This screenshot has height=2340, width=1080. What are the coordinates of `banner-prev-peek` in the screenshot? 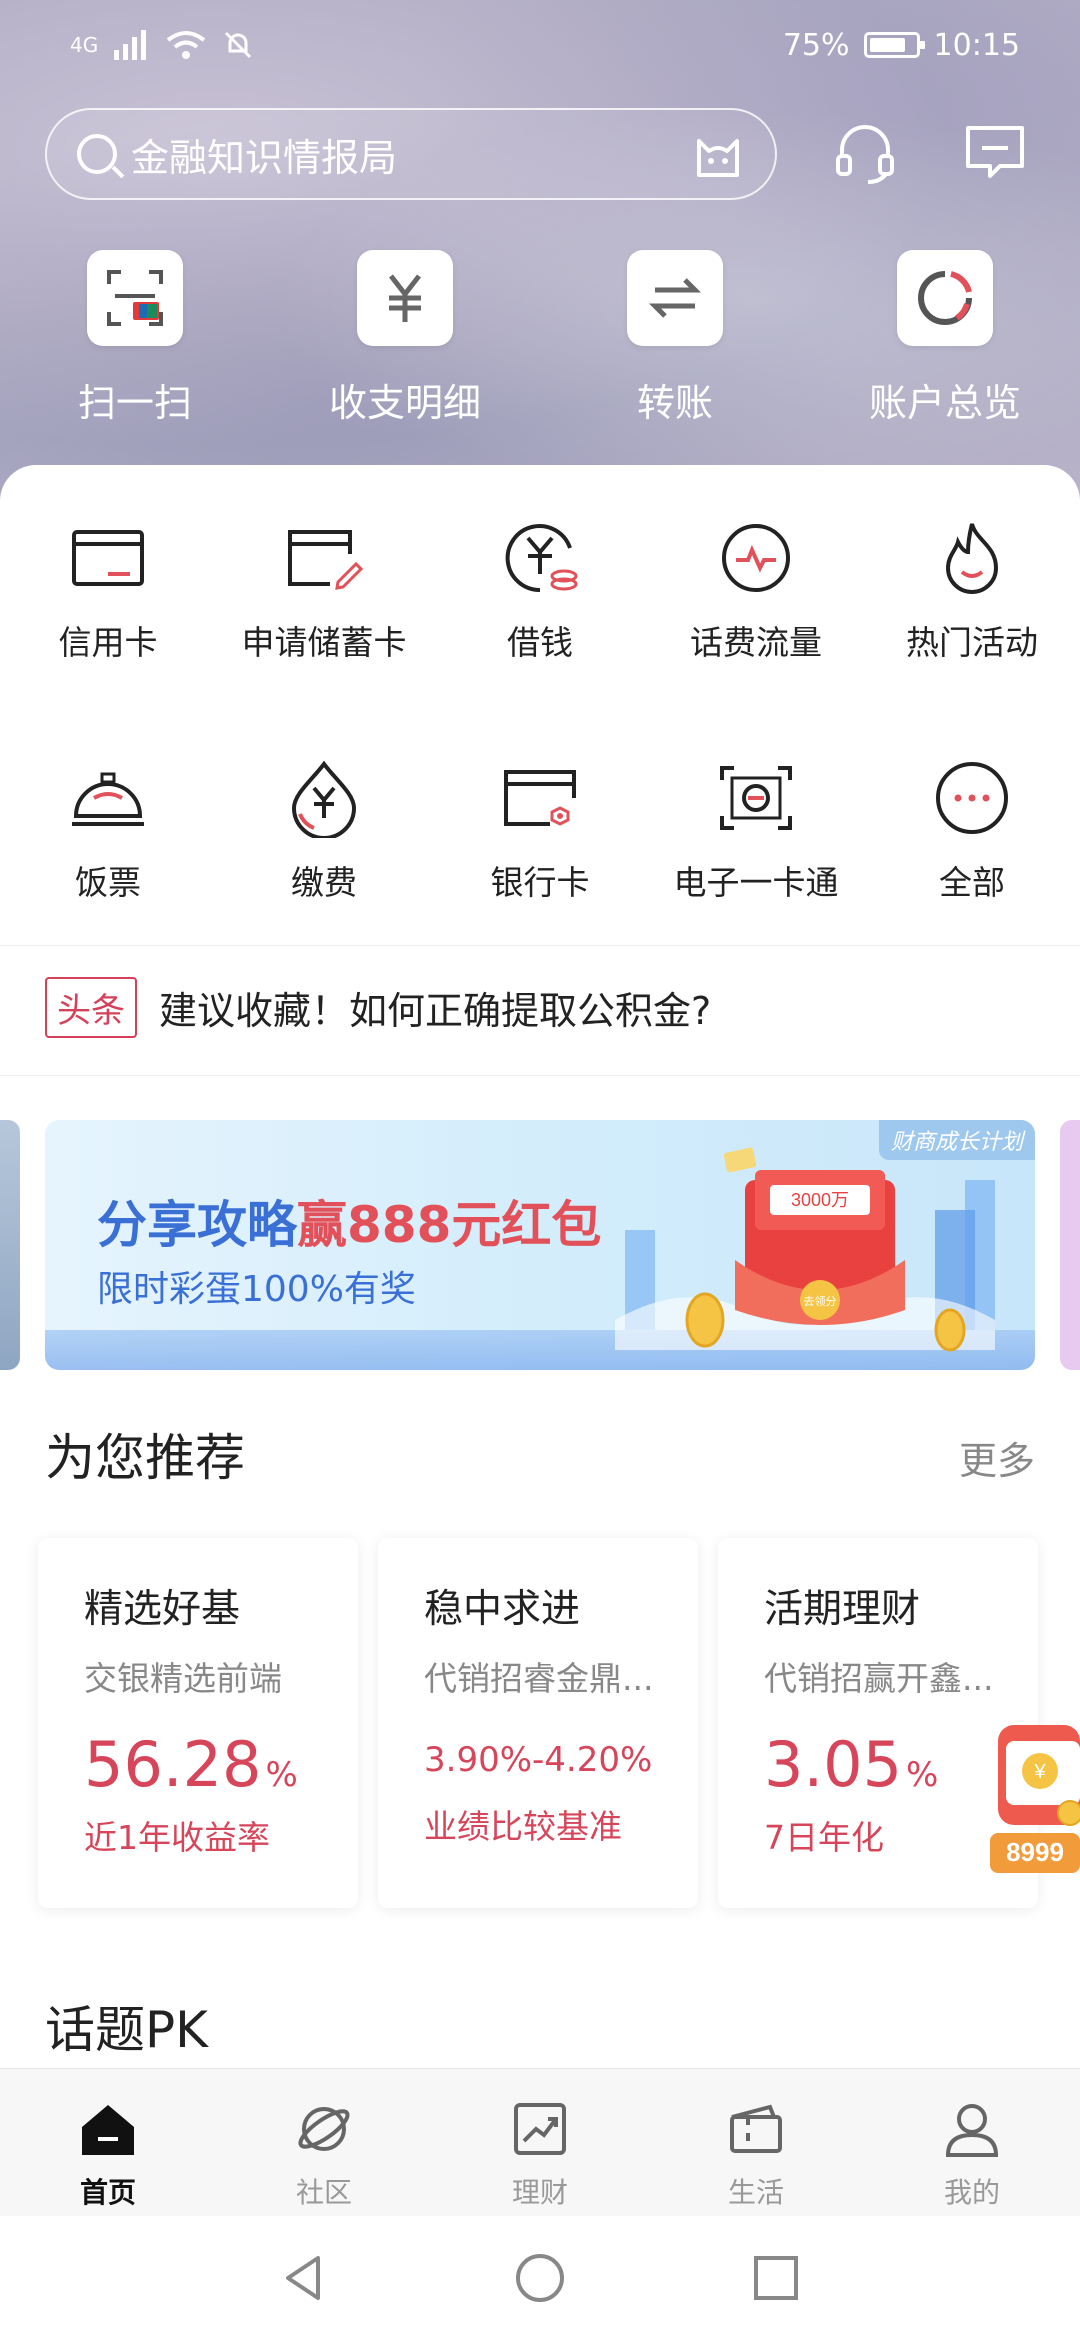 It's located at (10, 1245).